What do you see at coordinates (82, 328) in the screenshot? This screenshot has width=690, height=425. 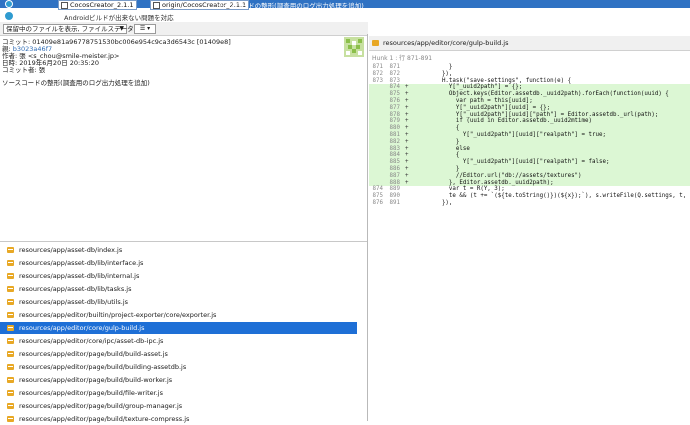 I see `file-path: resources/app/editor/core/gulp-build.js` at bounding box center [82, 328].